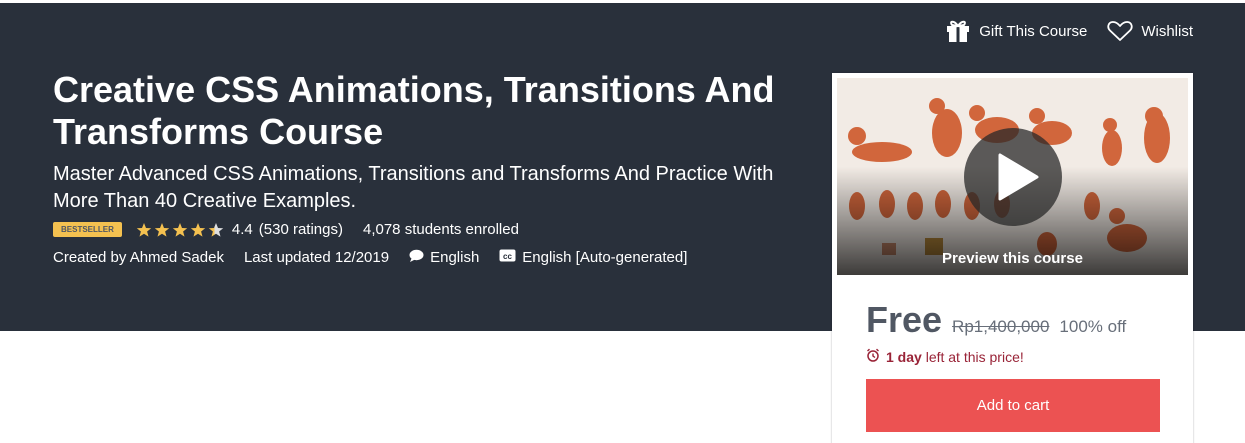  I want to click on preview-label: Preview this course, so click(1012, 258).